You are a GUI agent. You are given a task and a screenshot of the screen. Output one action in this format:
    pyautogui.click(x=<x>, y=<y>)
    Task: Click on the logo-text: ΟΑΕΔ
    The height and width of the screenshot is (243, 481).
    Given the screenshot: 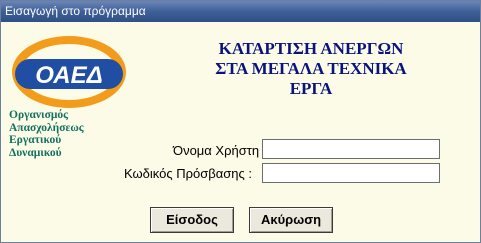 What is the action you would take?
    pyautogui.click(x=68, y=75)
    